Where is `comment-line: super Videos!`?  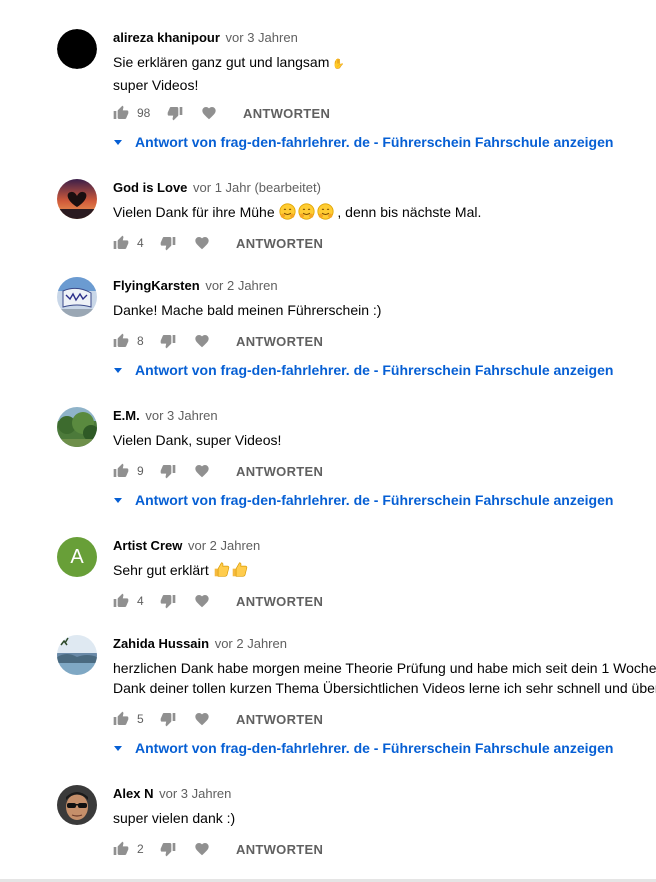
comment-line: super Videos! is located at coordinates (156, 85).